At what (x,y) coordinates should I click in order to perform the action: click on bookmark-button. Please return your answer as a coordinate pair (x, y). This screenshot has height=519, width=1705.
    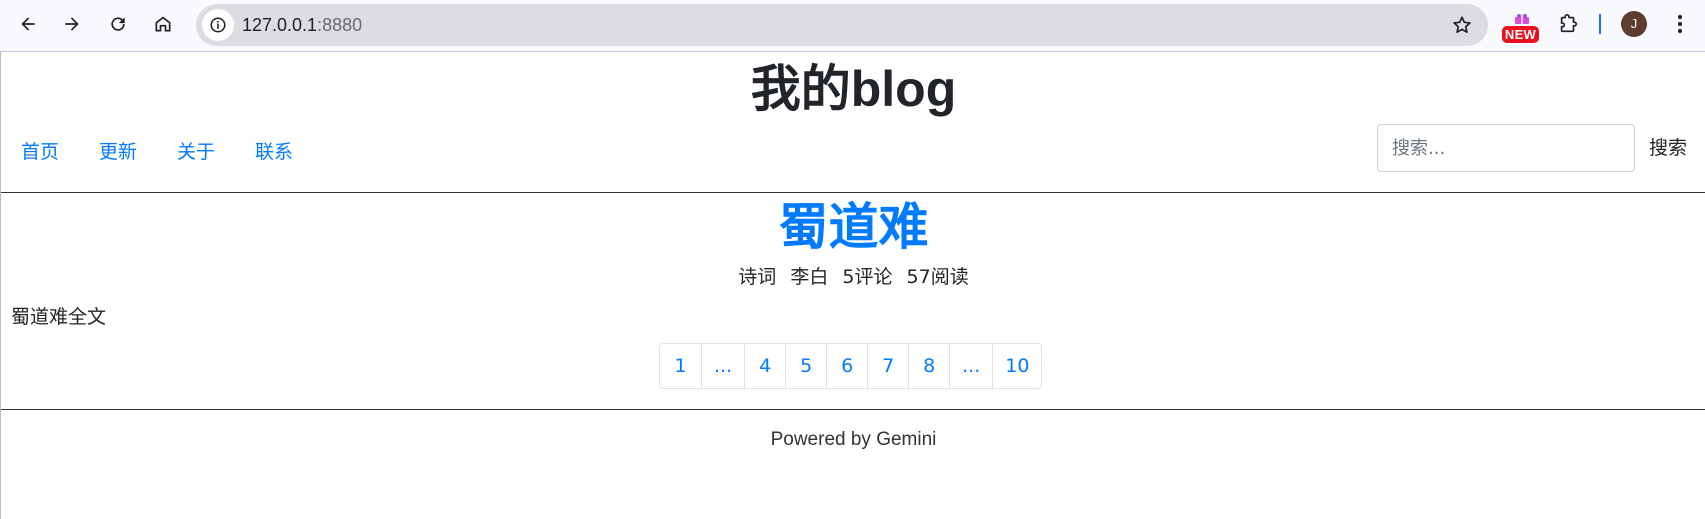
    Looking at the image, I should click on (1462, 25).